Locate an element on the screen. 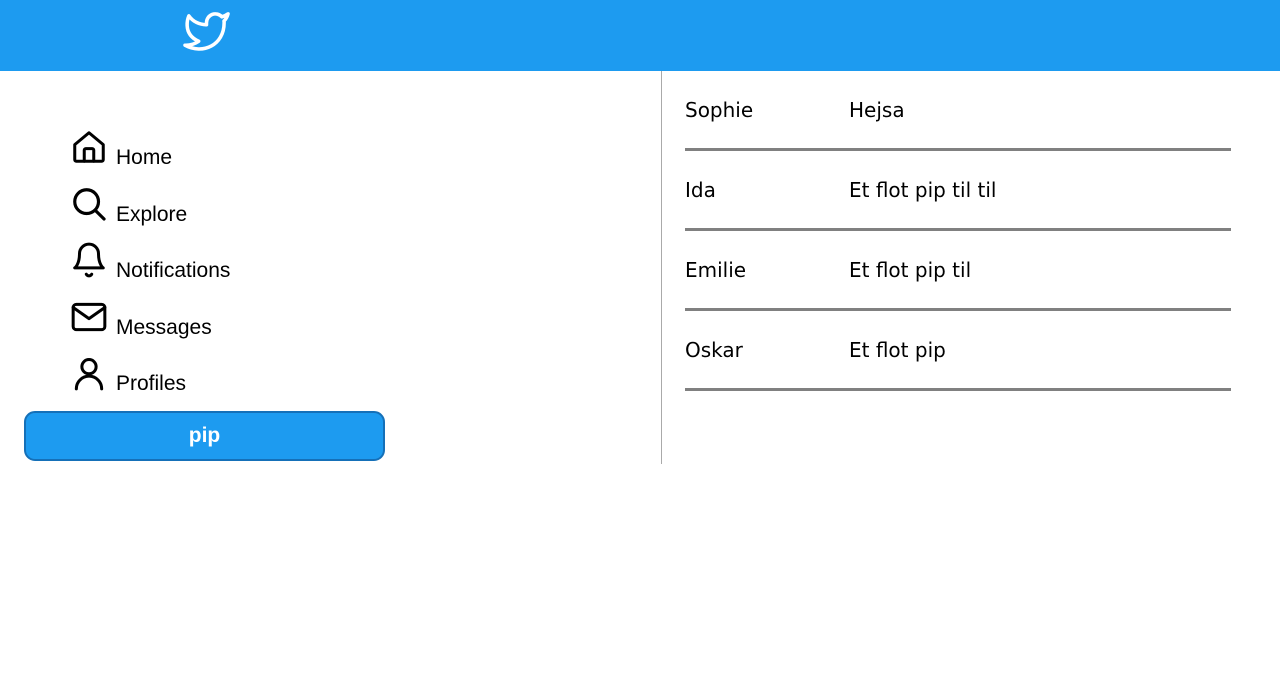 The image size is (1280, 700). post-author: Oskar is located at coordinates (714, 350).